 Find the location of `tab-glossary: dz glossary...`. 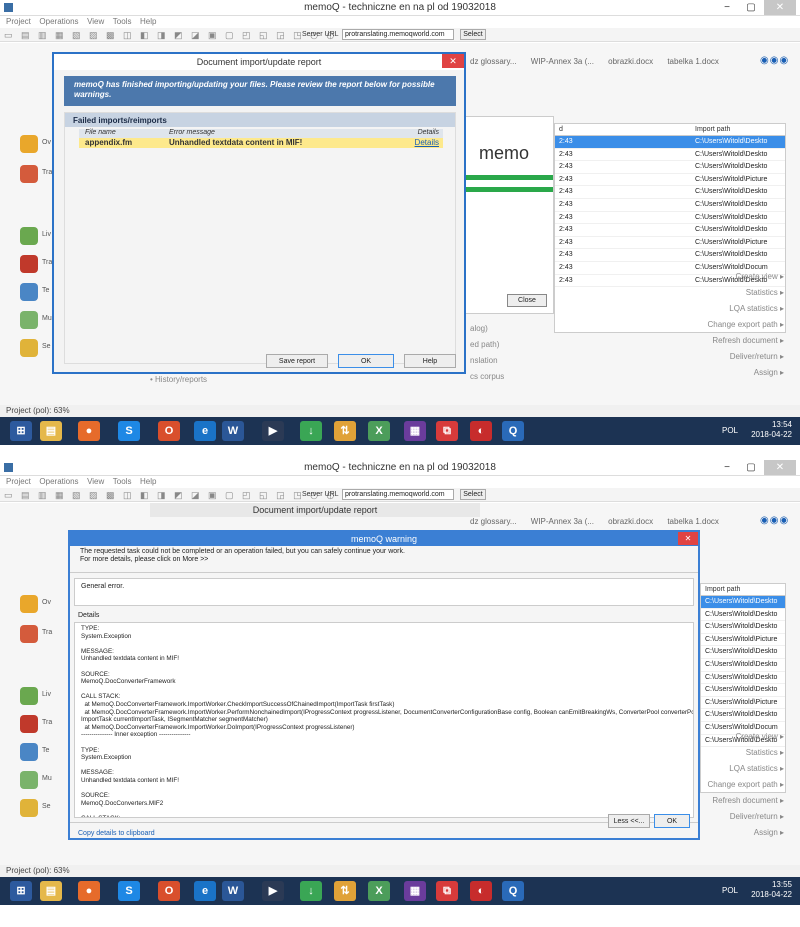

tab-glossary: dz glossary... is located at coordinates (493, 61).